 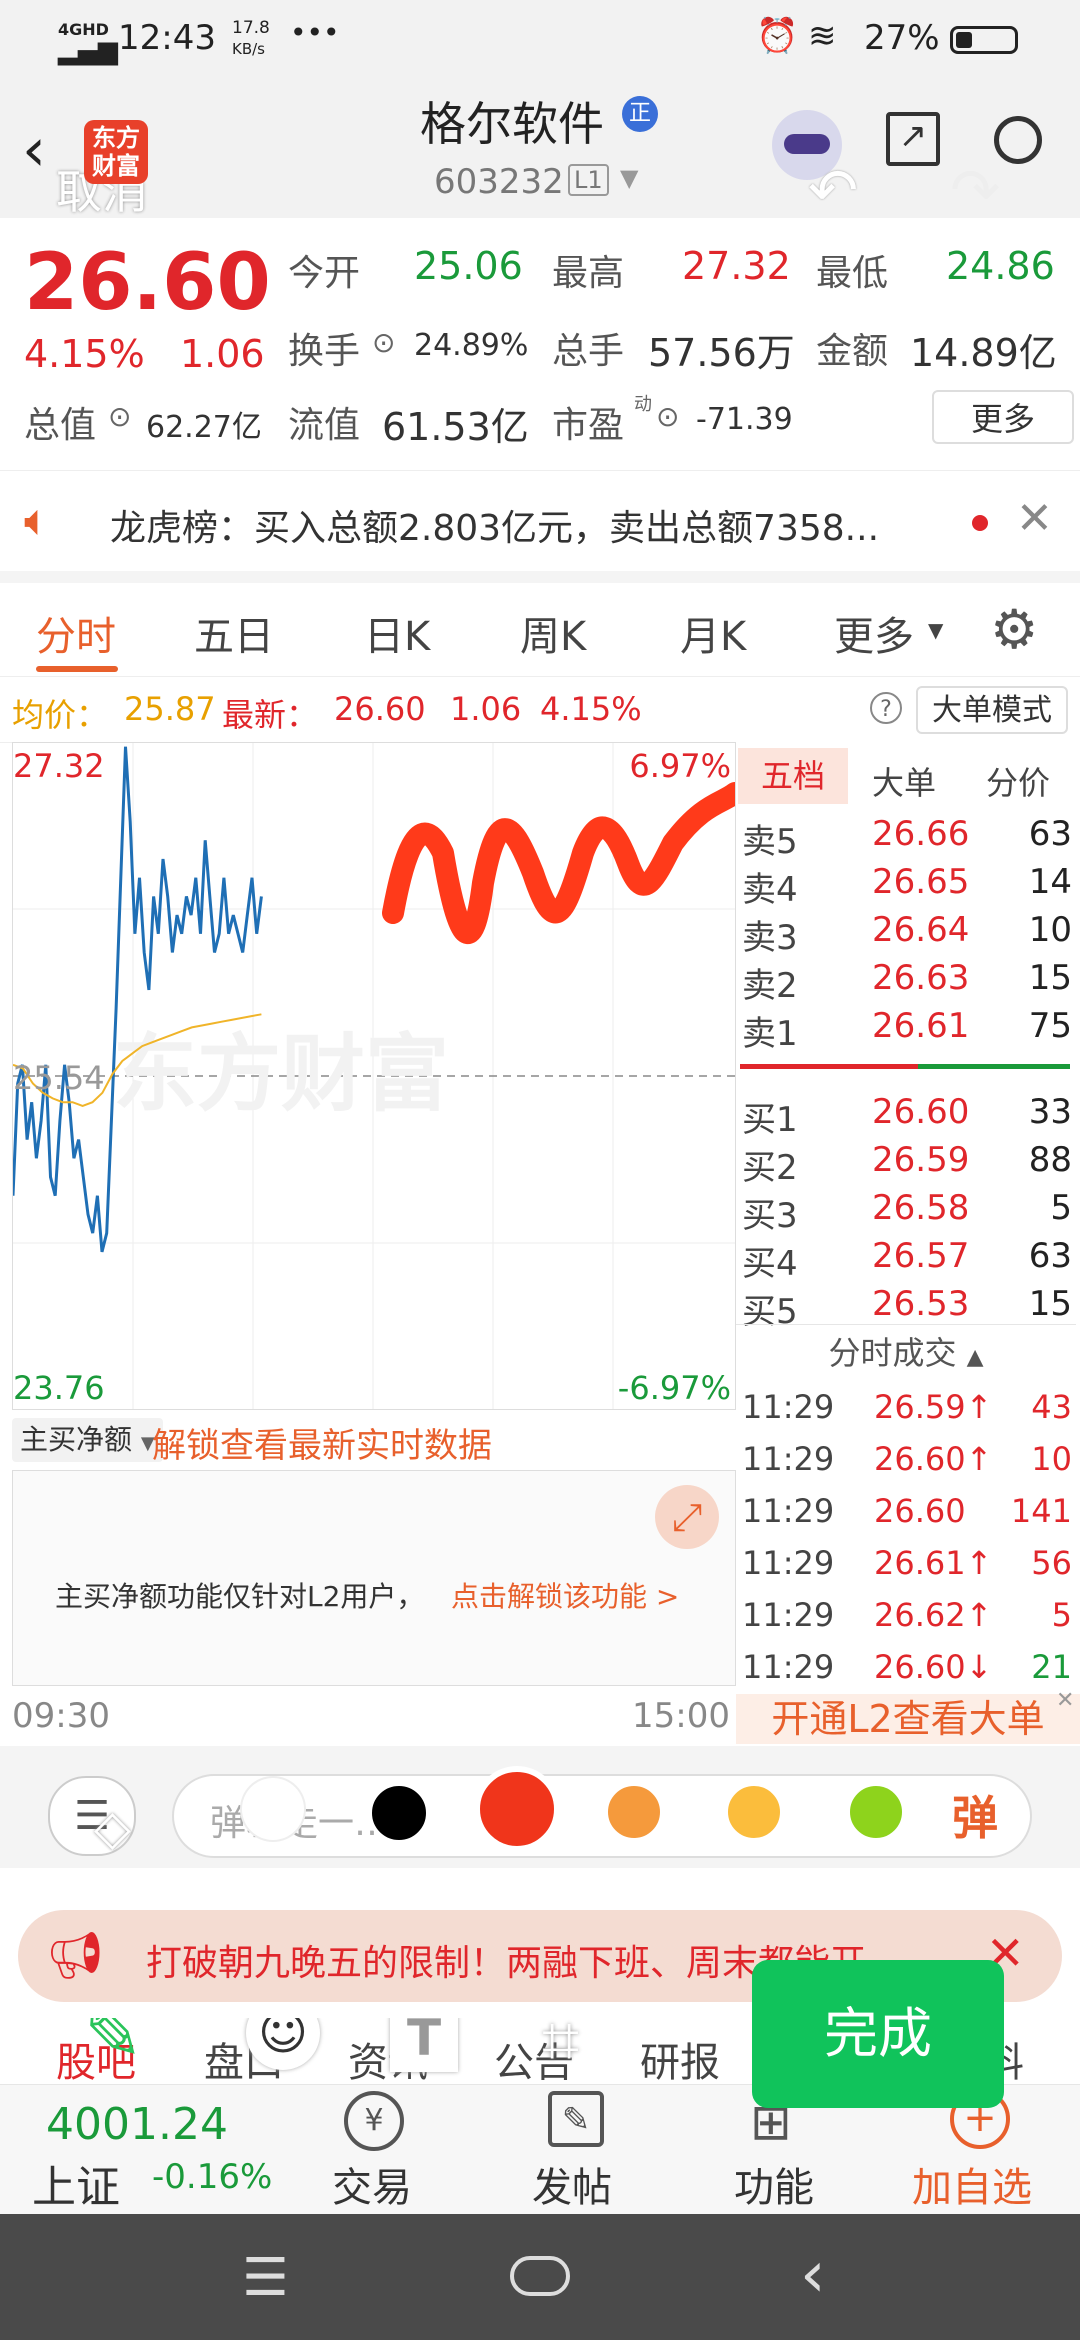 I want to click on low-label: 最低, so click(x=852, y=273).